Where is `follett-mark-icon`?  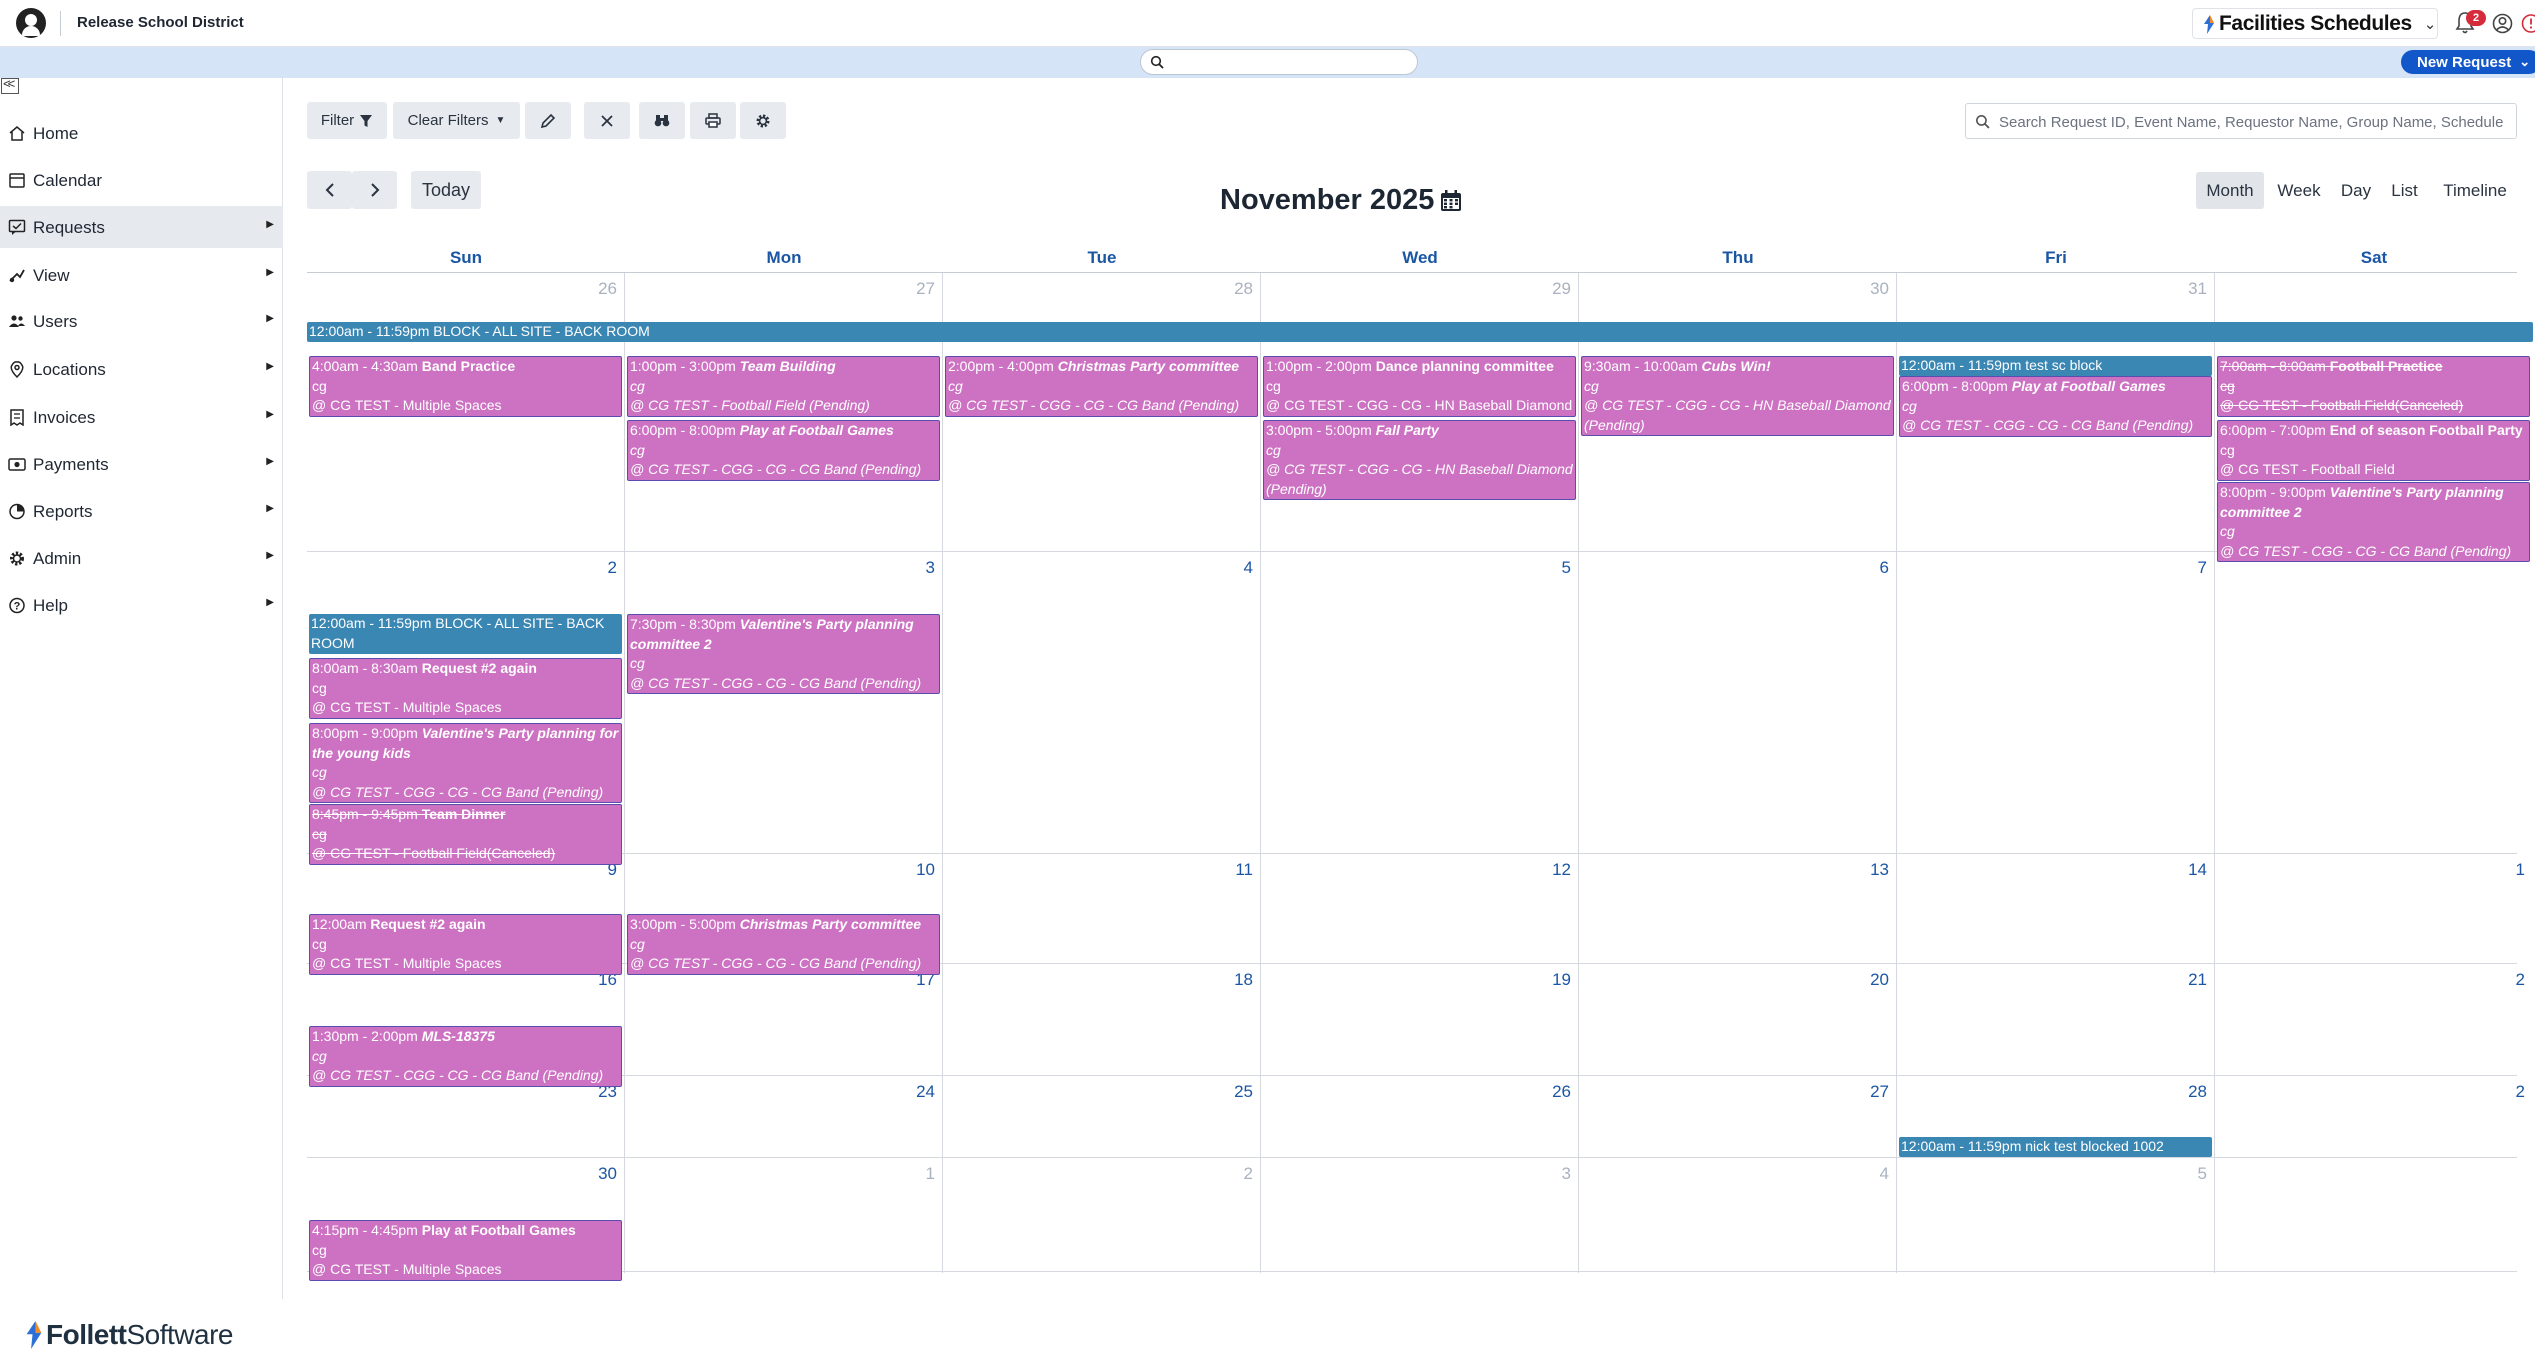
follett-mark-icon is located at coordinates (2209, 24).